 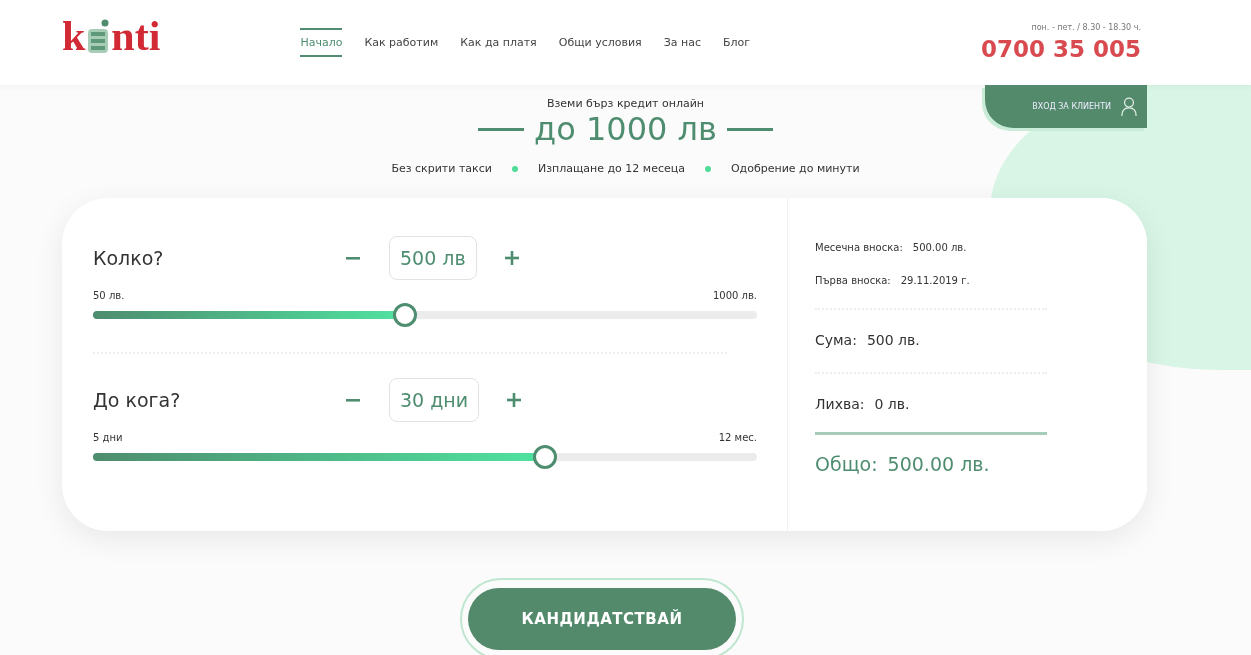 What do you see at coordinates (734, 295) in the screenshot?
I see `max-label: 1000 лв.` at bounding box center [734, 295].